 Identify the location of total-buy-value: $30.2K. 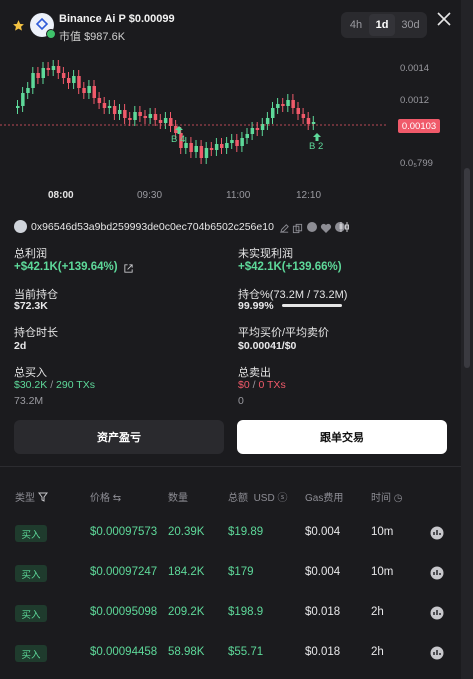
(31, 385).